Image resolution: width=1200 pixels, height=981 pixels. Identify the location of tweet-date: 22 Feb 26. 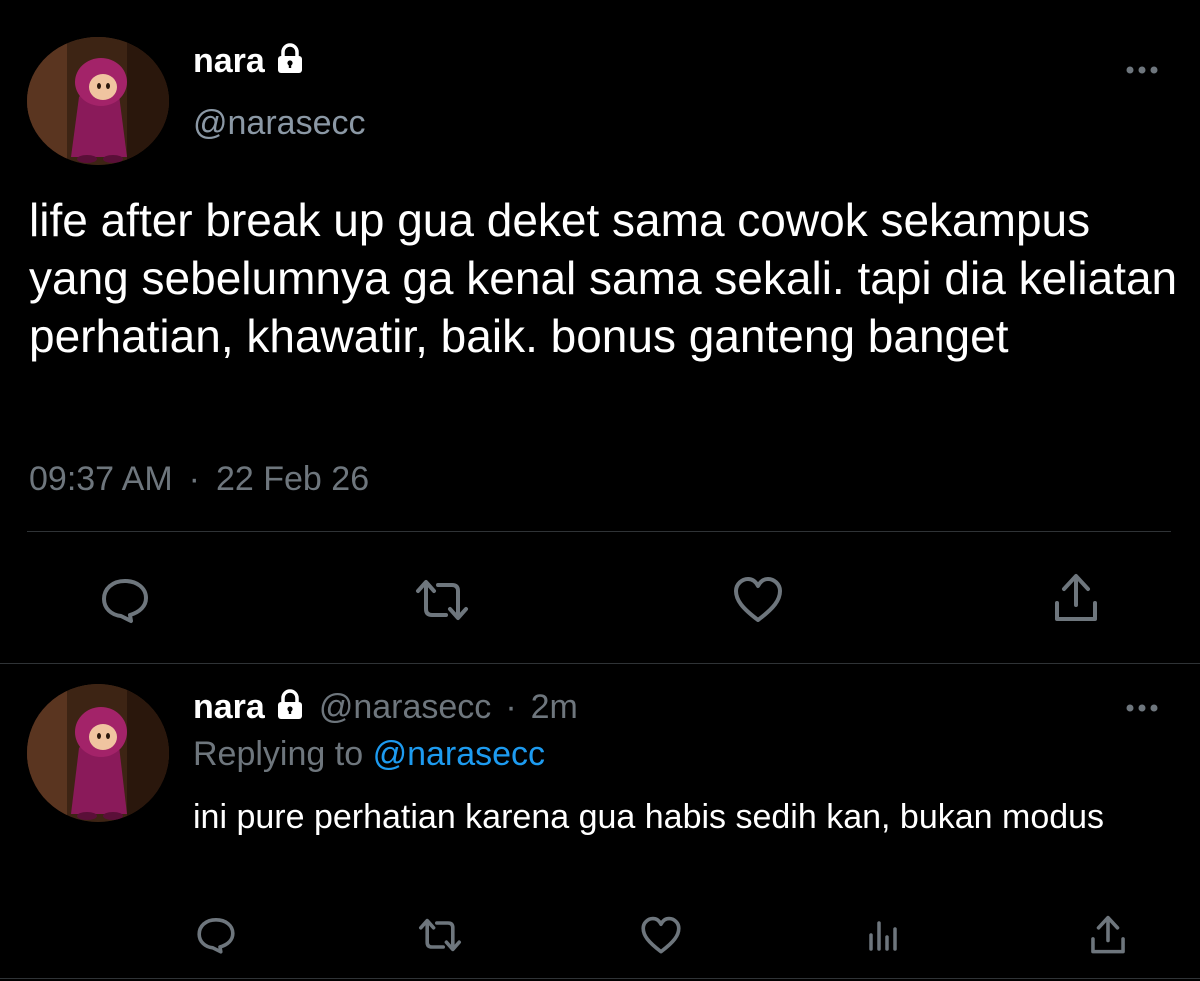
(292, 479).